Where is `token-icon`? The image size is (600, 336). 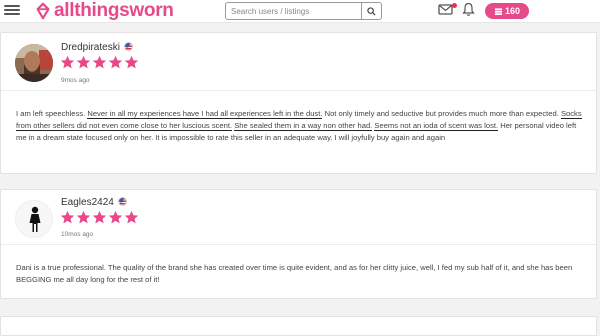
token-icon is located at coordinates (498, 11).